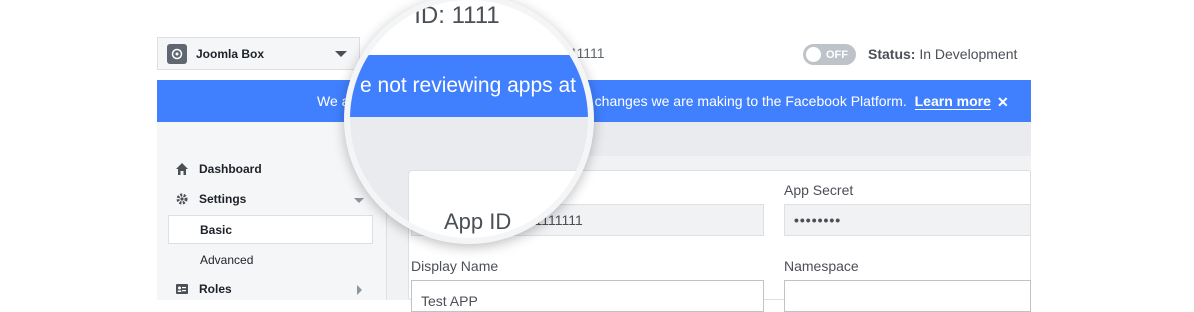 The height and width of the screenshot is (312, 1194). What do you see at coordinates (270, 229) in the screenshot?
I see `sidebar-item-basic` at bounding box center [270, 229].